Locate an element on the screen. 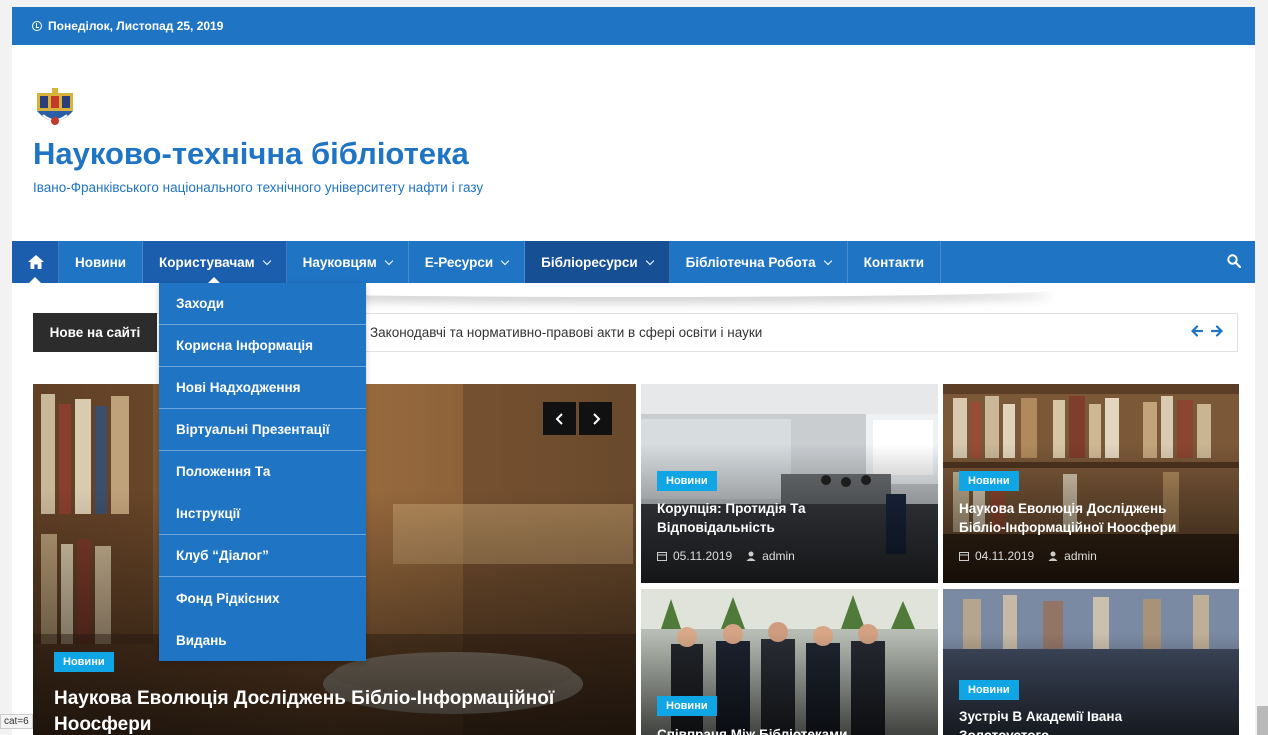  nav-item-users: Користувачам is located at coordinates (215, 262).